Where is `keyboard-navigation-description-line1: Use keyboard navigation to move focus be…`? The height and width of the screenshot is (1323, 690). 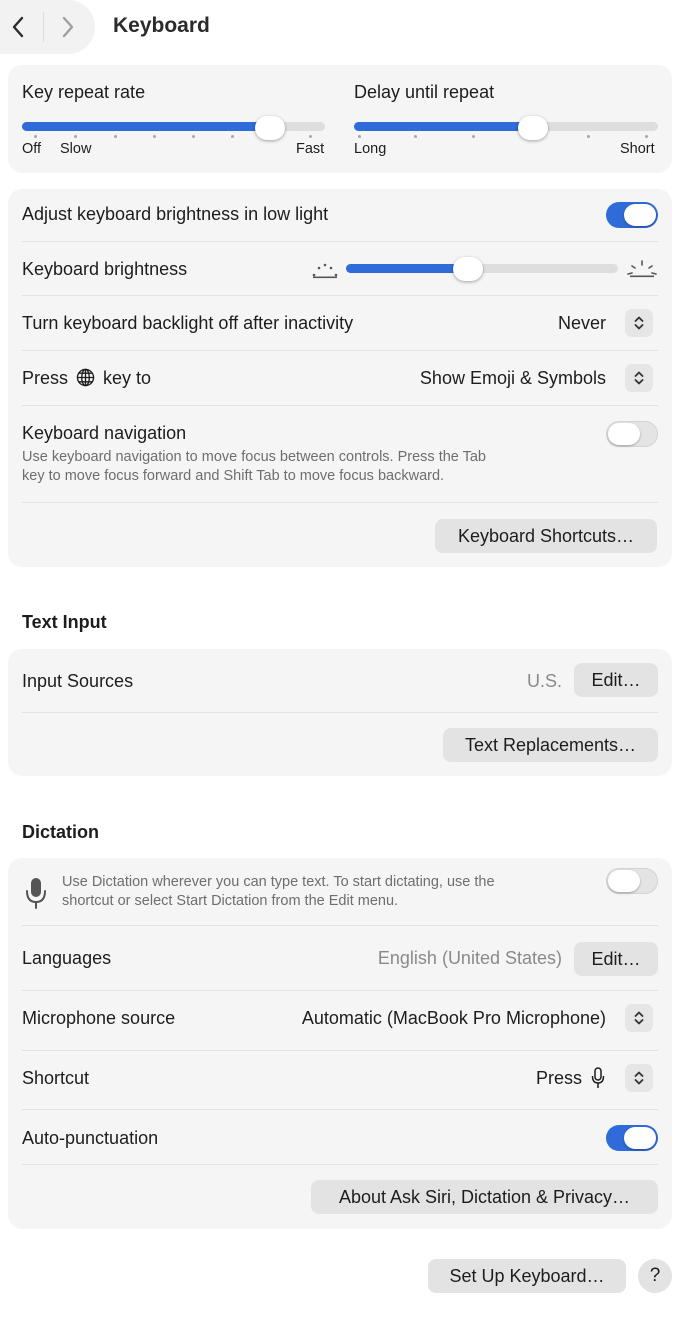 keyboard-navigation-description-line1: Use keyboard navigation to move focus be… is located at coordinates (254, 457).